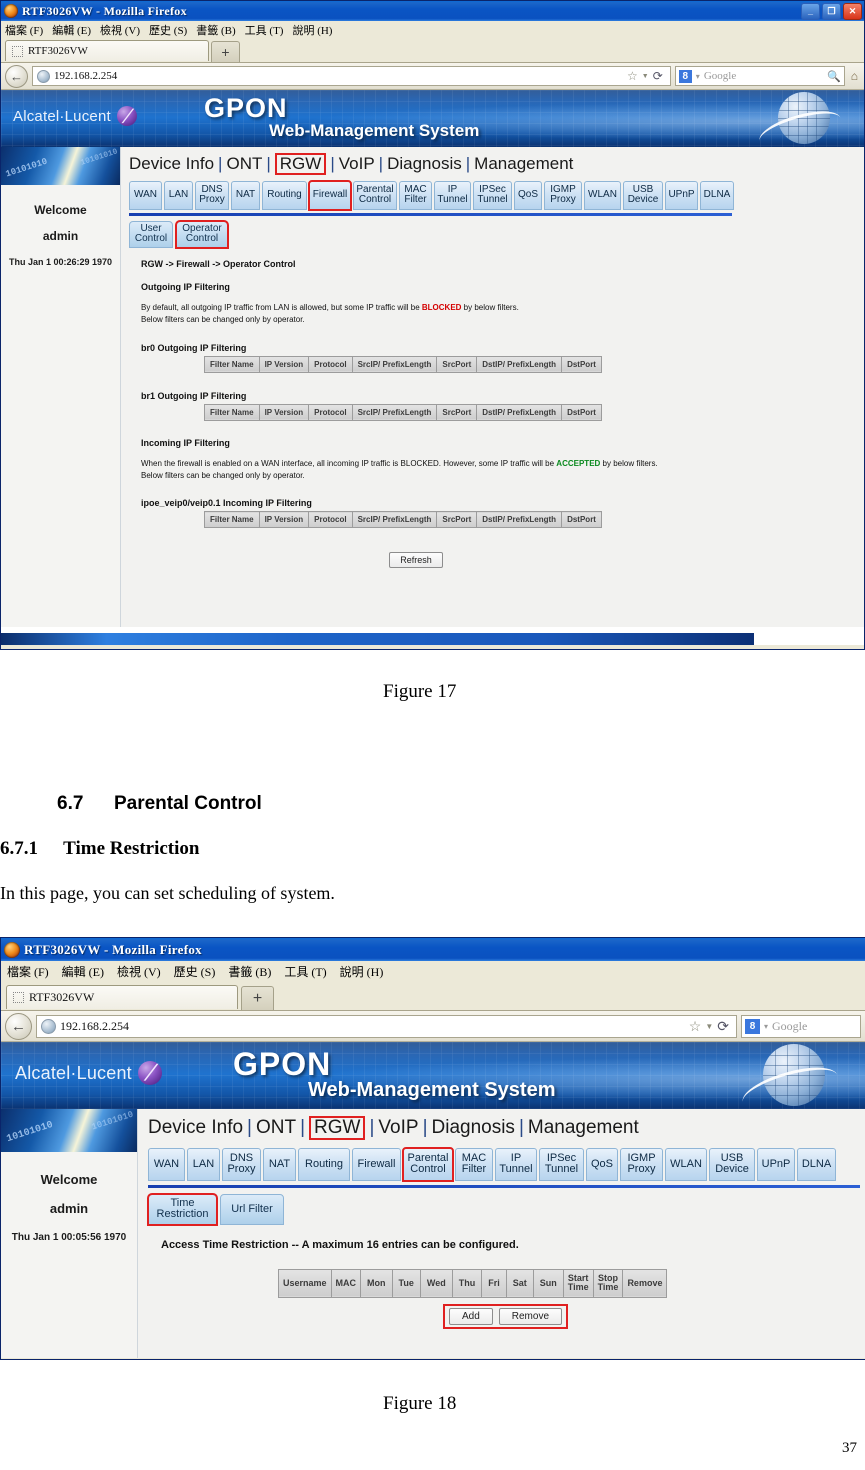 The width and height of the screenshot is (865, 1470). I want to click on add-button: Add, so click(470, 1316).